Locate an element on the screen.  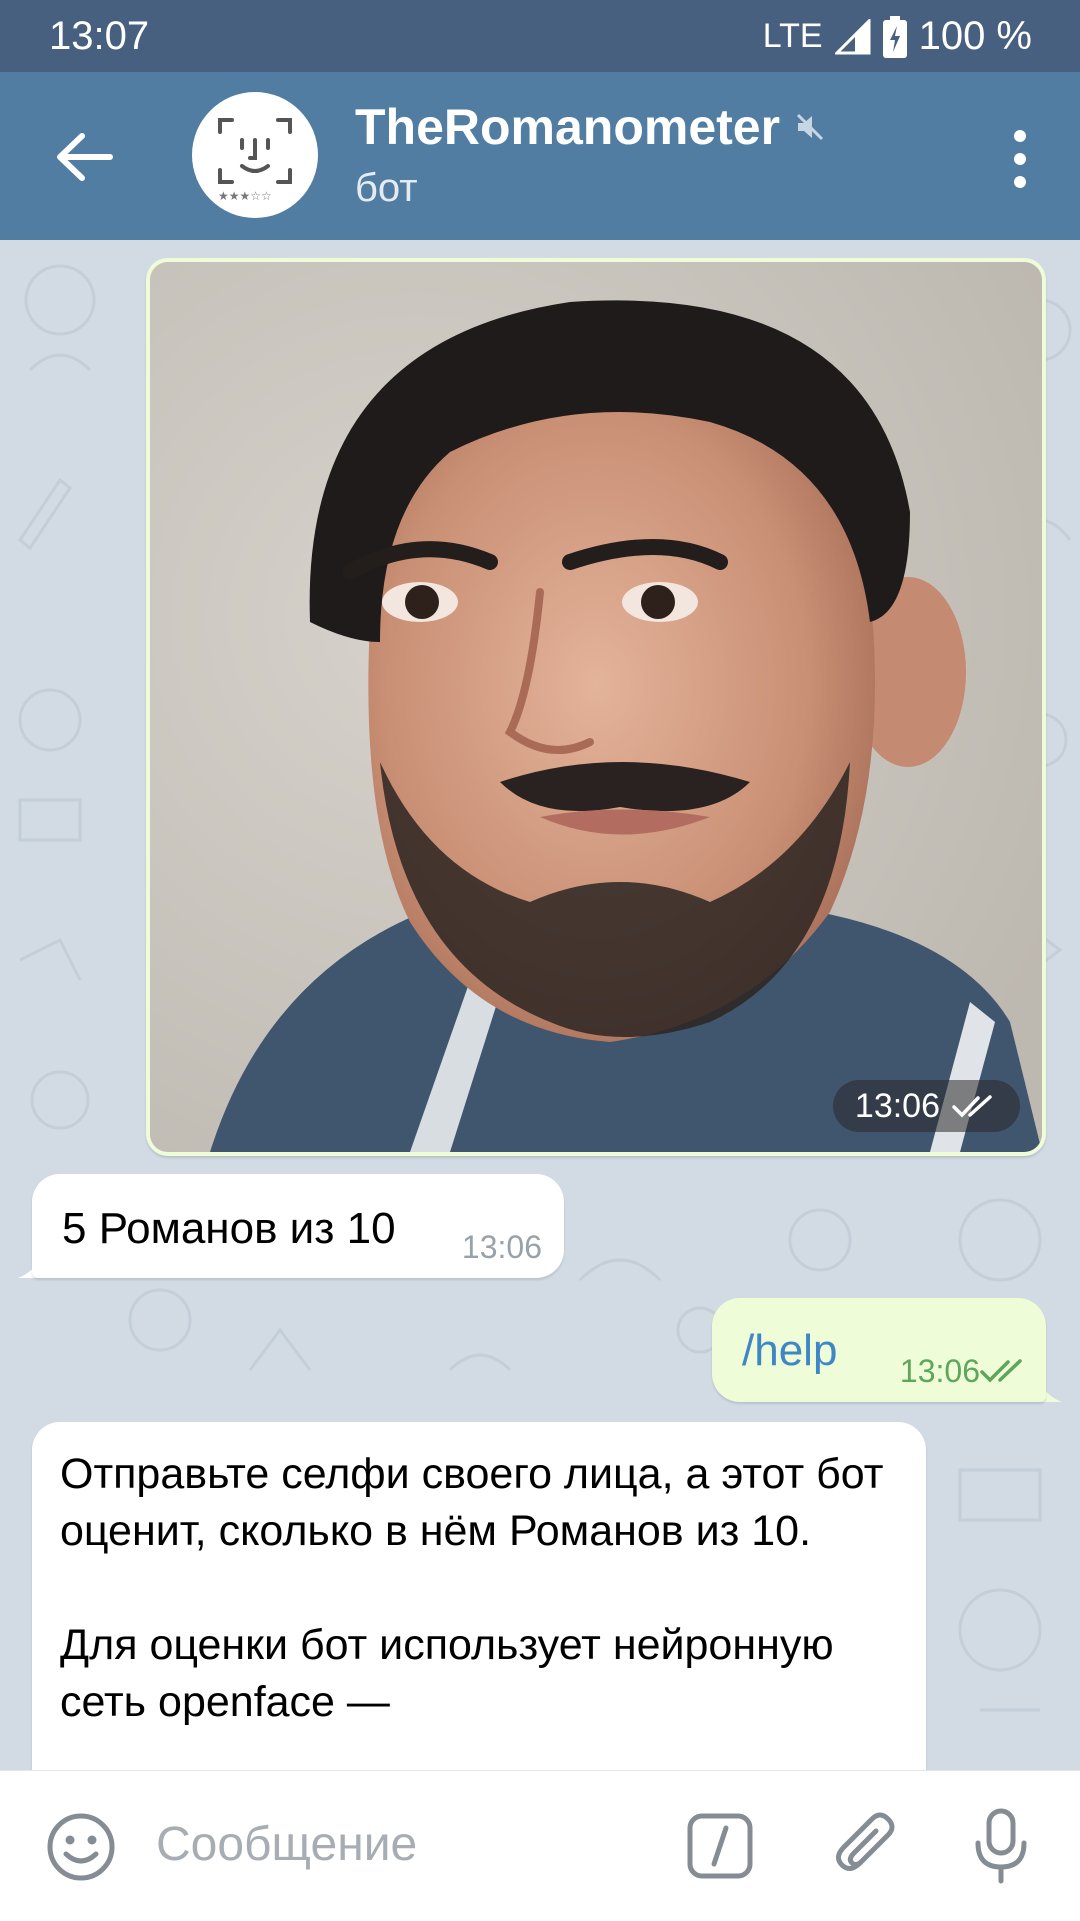
battery-level: 100 % is located at coordinates (975, 36).